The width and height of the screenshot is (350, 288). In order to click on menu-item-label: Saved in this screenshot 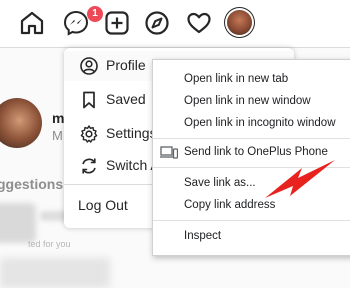, I will do `click(126, 99)`.